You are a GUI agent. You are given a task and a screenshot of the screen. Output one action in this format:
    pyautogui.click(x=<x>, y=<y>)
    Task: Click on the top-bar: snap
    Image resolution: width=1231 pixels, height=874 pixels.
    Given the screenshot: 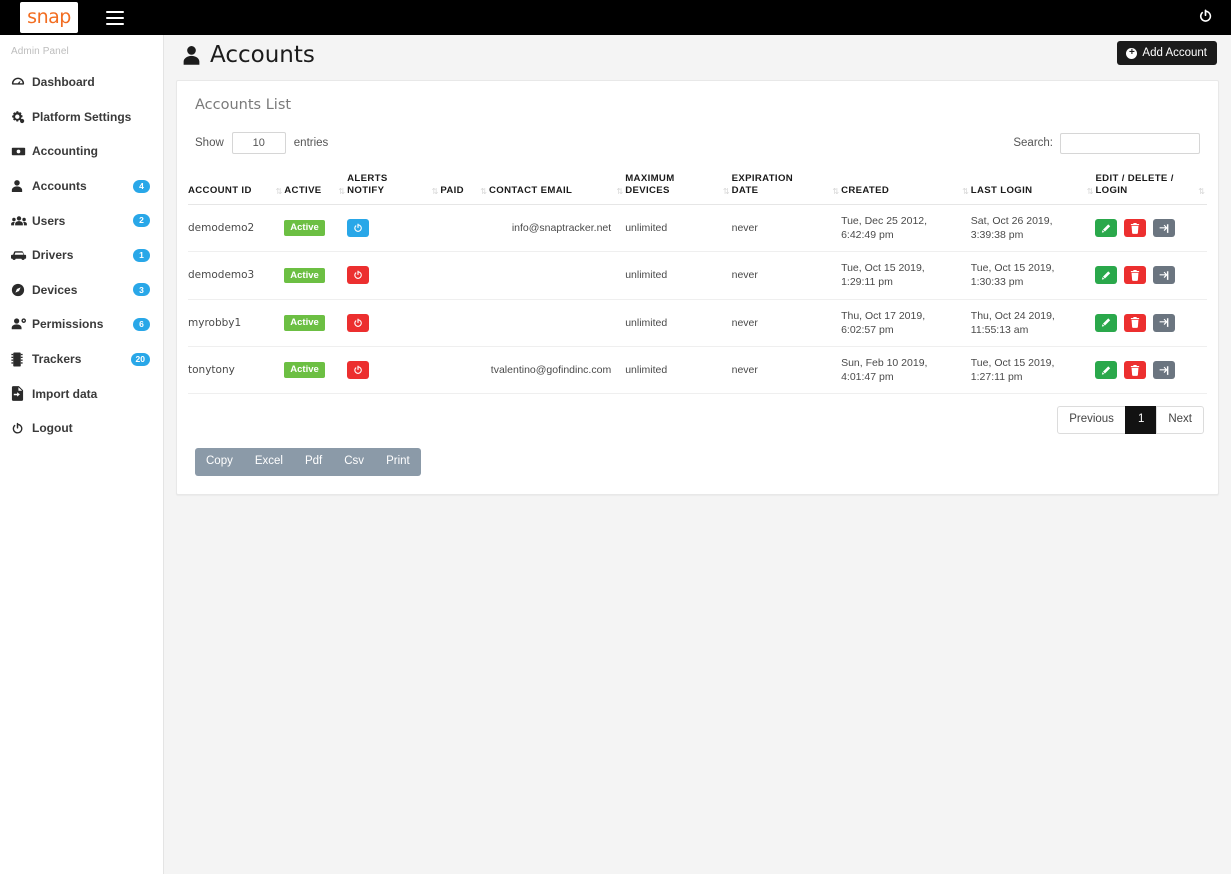 What is the action you would take?
    pyautogui.click(x=615, y=17)
    